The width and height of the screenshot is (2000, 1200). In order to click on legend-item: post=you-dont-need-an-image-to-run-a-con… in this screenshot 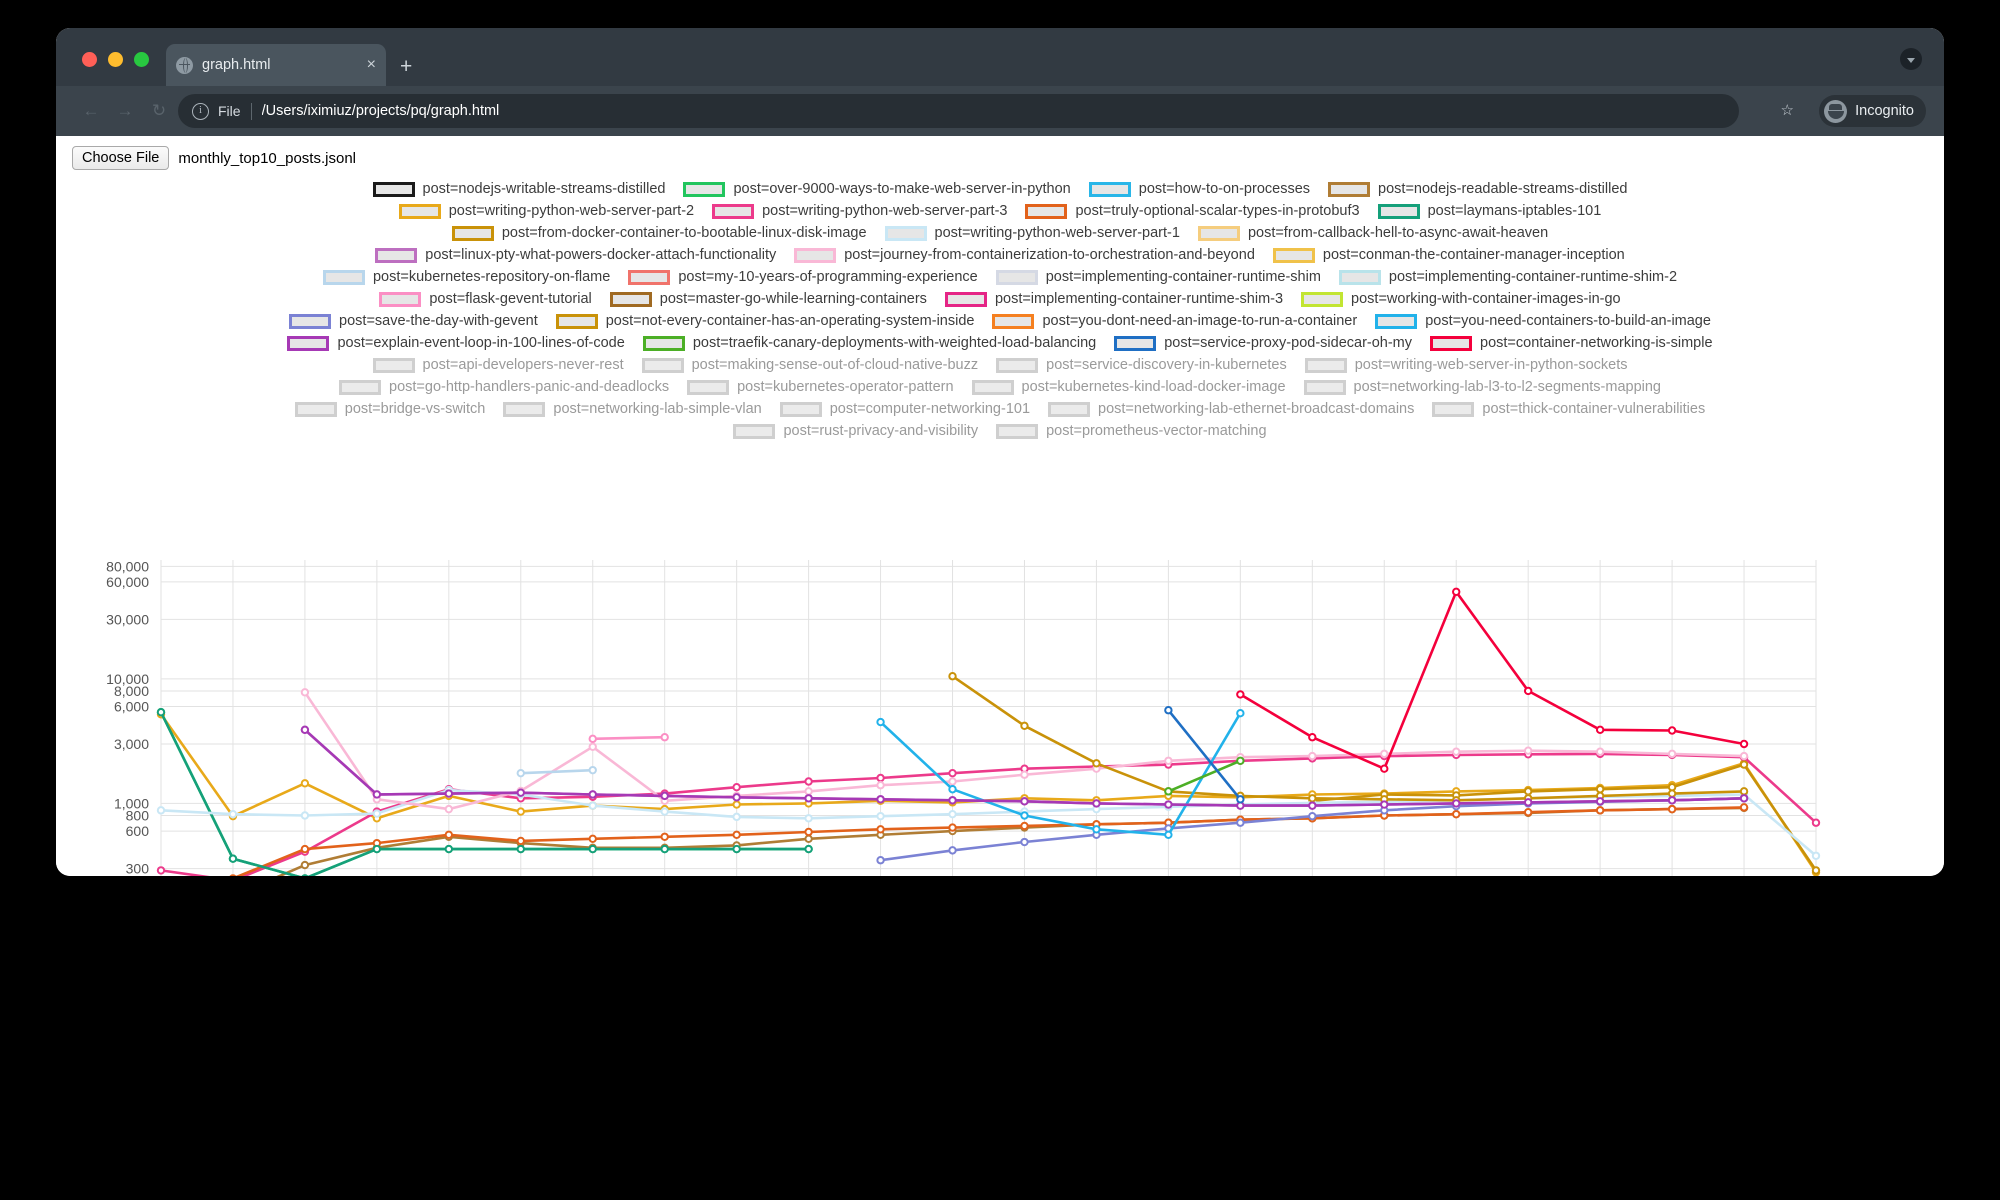, I will do `click(1174, 321)`.